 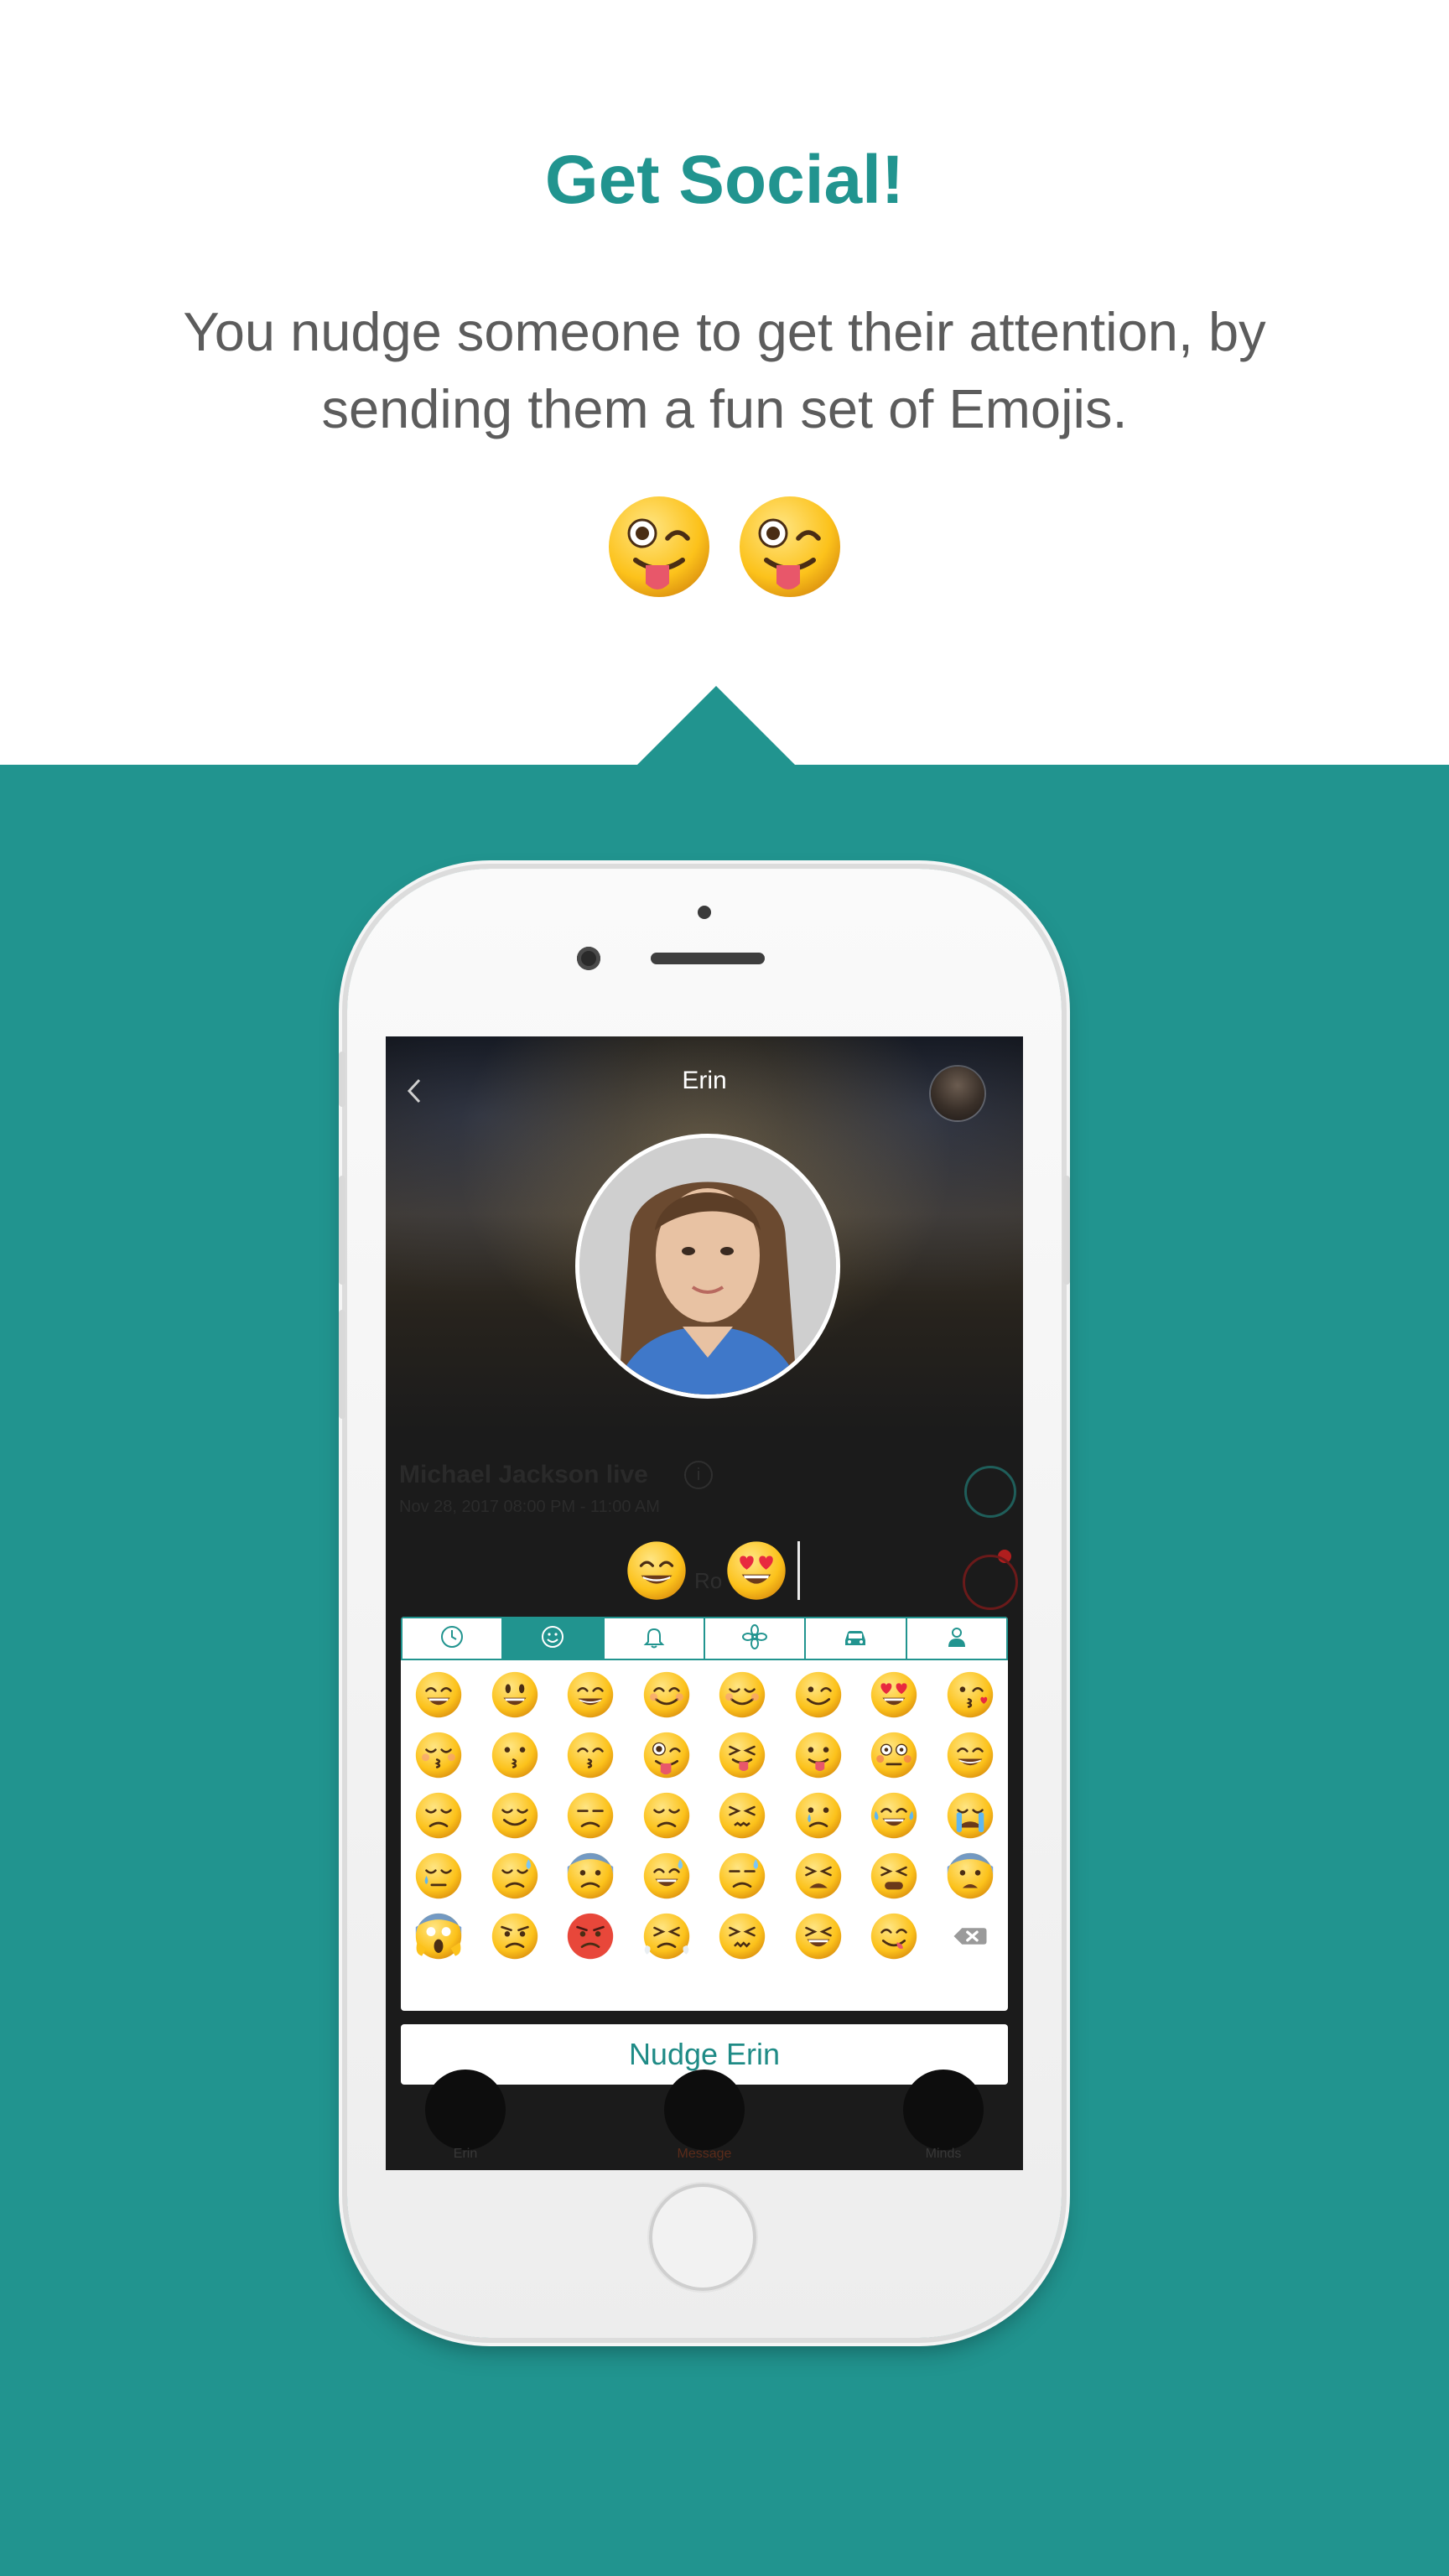 What do you see at coordinates (943, 2154) in the screenshot?
I see `nav-label: Minds` at bounding box center [943, 2154].